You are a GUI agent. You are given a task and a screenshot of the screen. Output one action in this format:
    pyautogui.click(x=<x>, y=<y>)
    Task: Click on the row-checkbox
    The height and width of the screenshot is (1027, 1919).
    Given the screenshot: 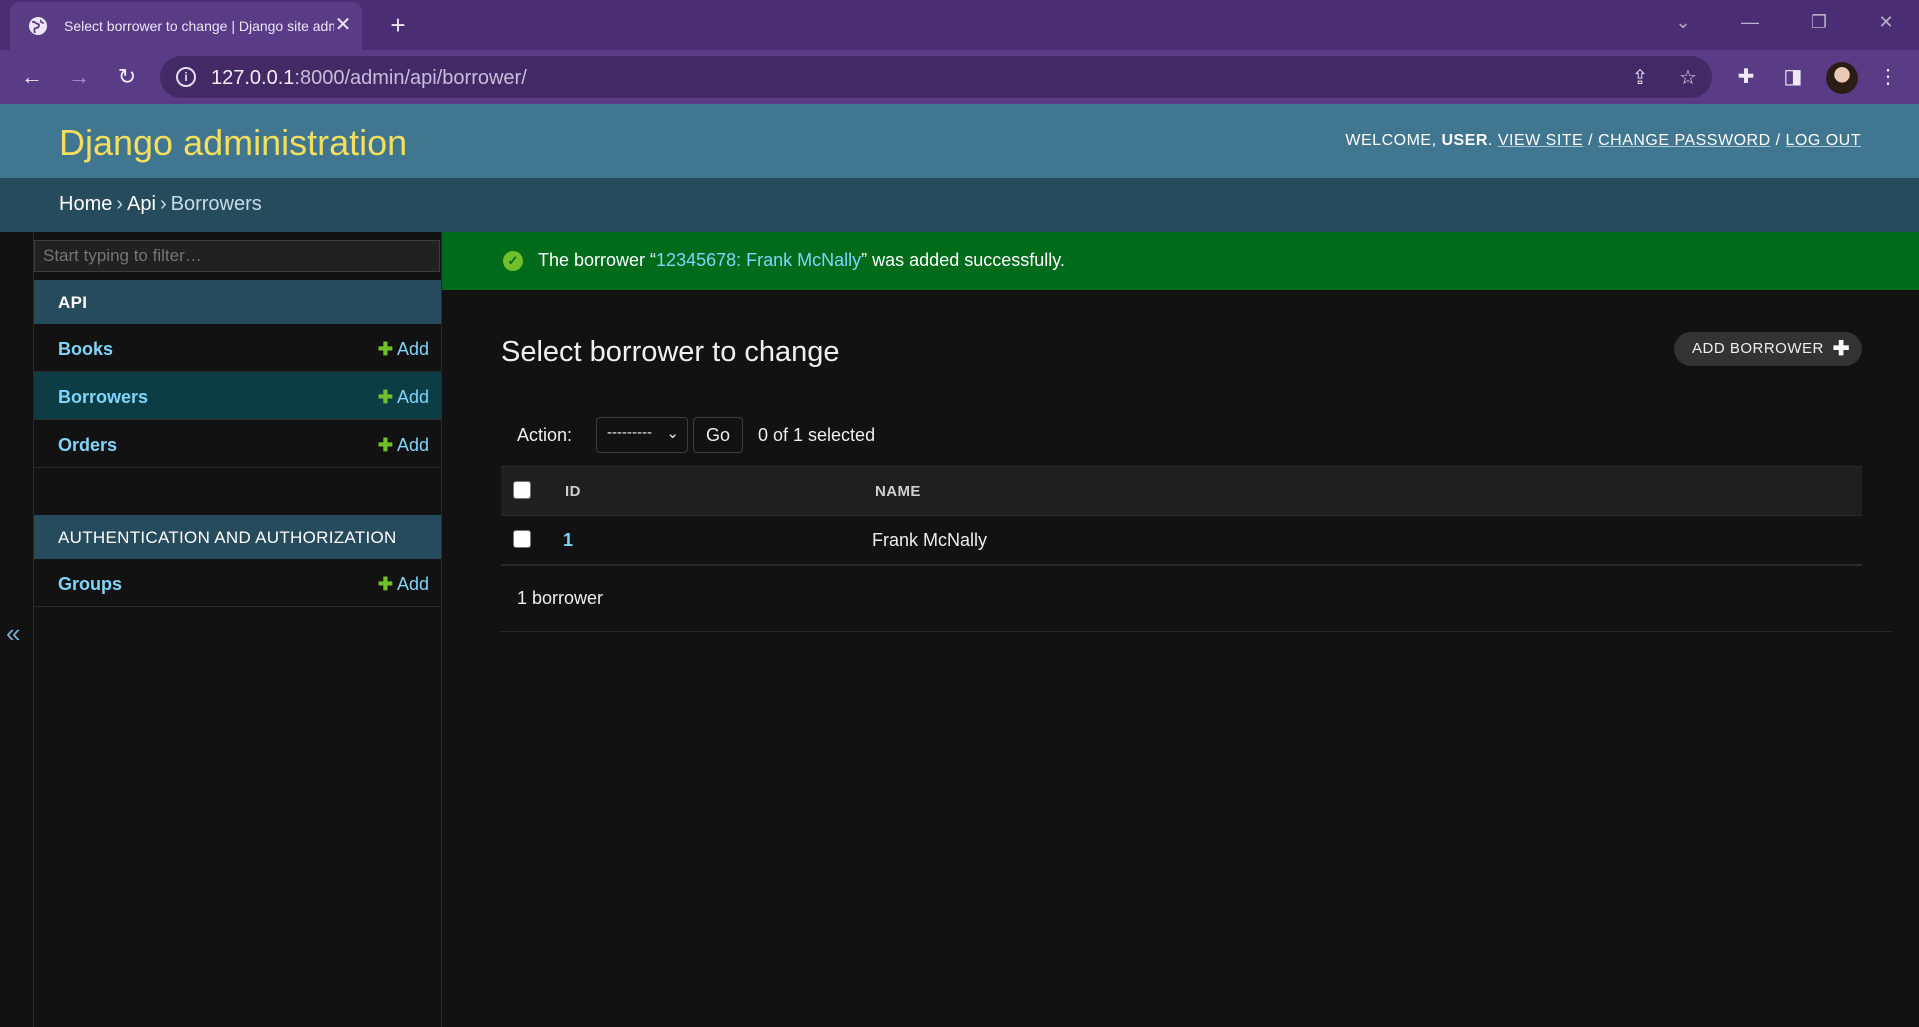 What is the action you would take?
    pyautogui.click(x=522, y=539)
    